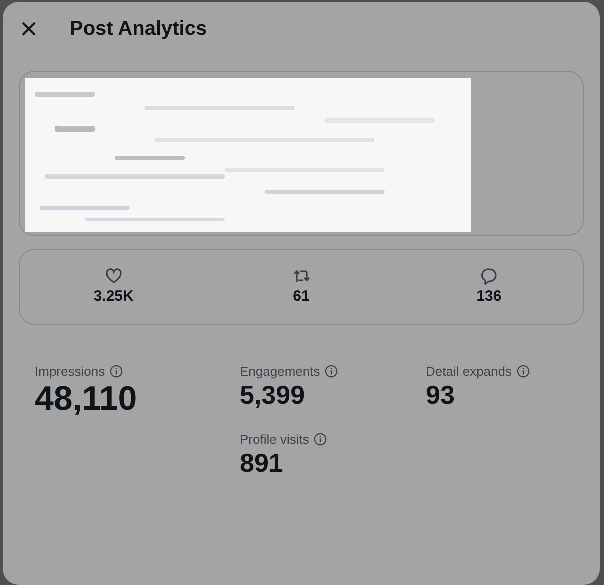 Image resolution: width=604 pixels, height=585 pixels. I want to click on dialog-title: Post Analytics, so click(139, 29).